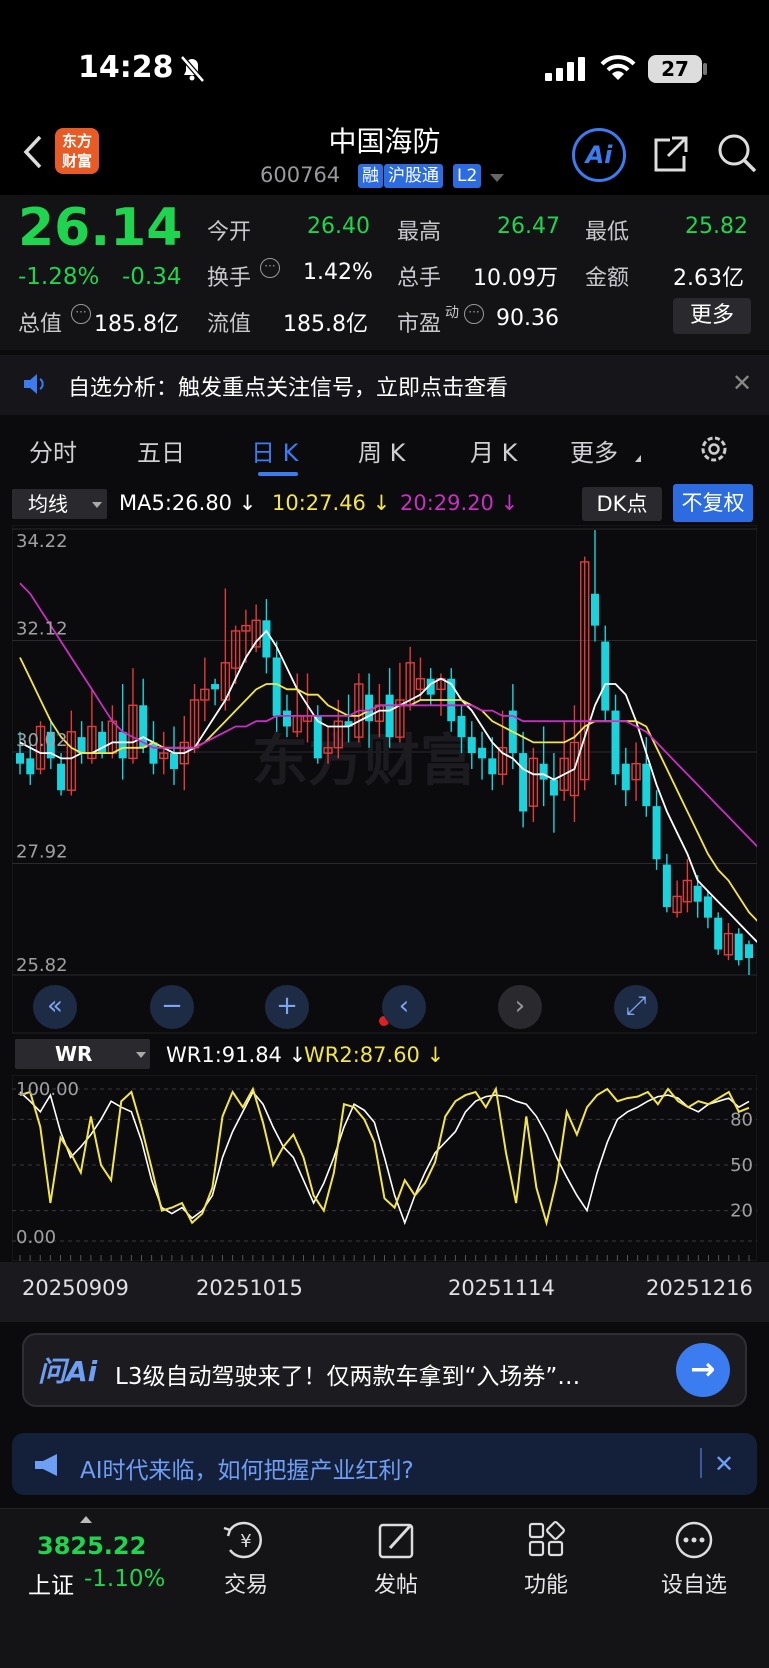 This screenshot has height=1668, width=769. Describe the element at coordinates (419, 232) in the screenshot. I see `high-label: 最高` at that location.